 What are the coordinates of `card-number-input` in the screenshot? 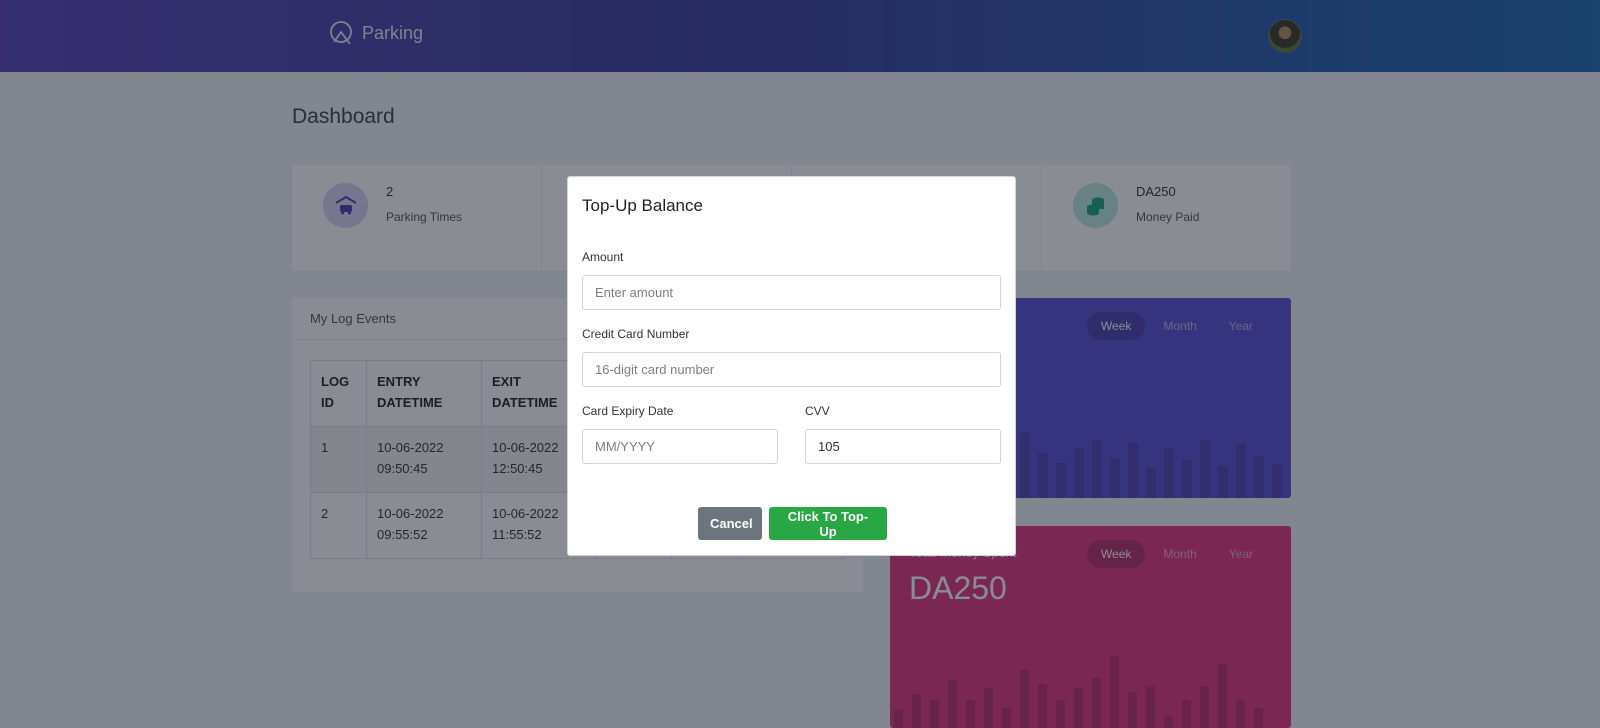 It's located at (791, 369).